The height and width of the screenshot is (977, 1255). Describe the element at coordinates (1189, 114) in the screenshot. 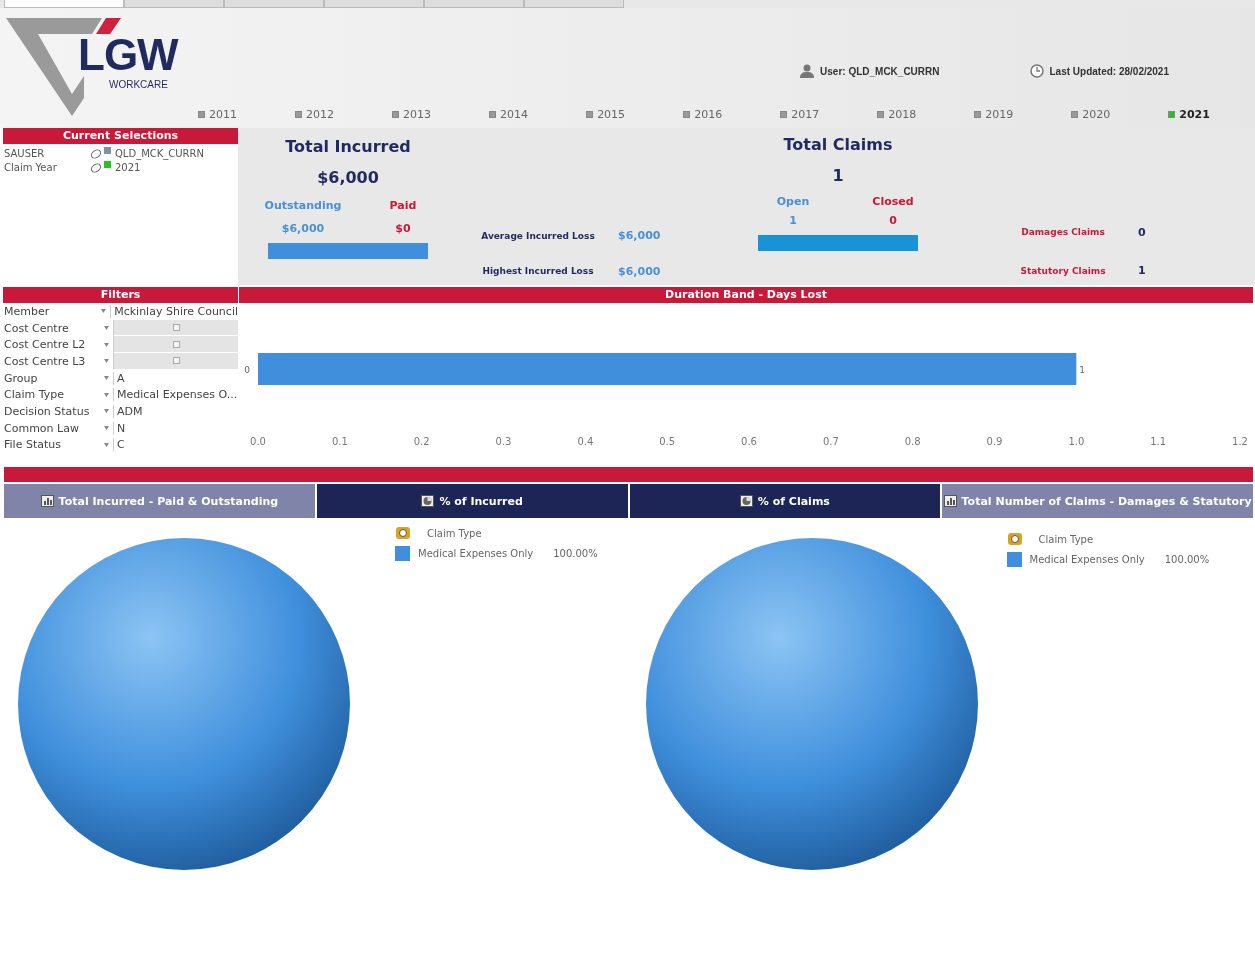

I see `year-option: 2021` at that location.